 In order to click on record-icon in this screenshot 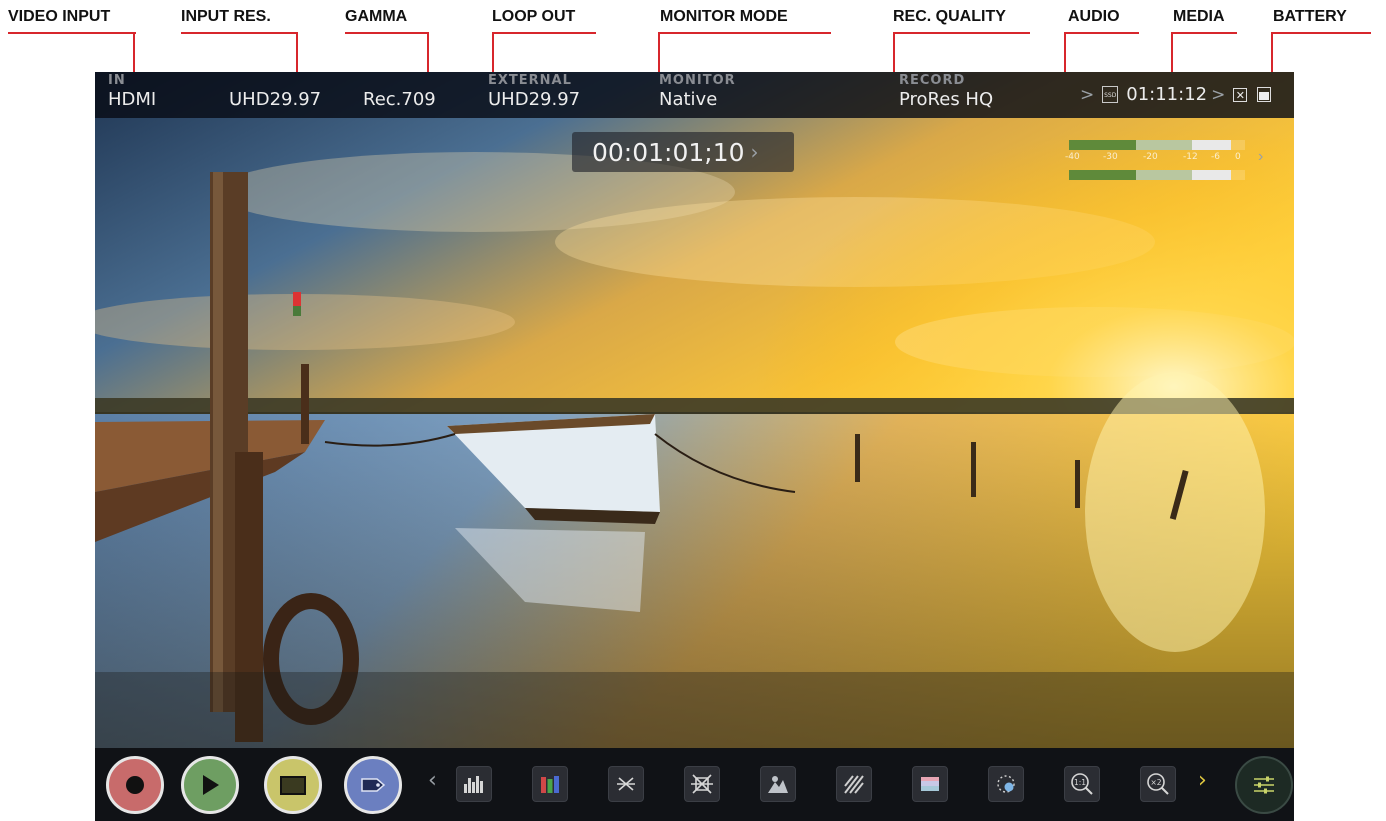, I will do `click(135, 785)`.